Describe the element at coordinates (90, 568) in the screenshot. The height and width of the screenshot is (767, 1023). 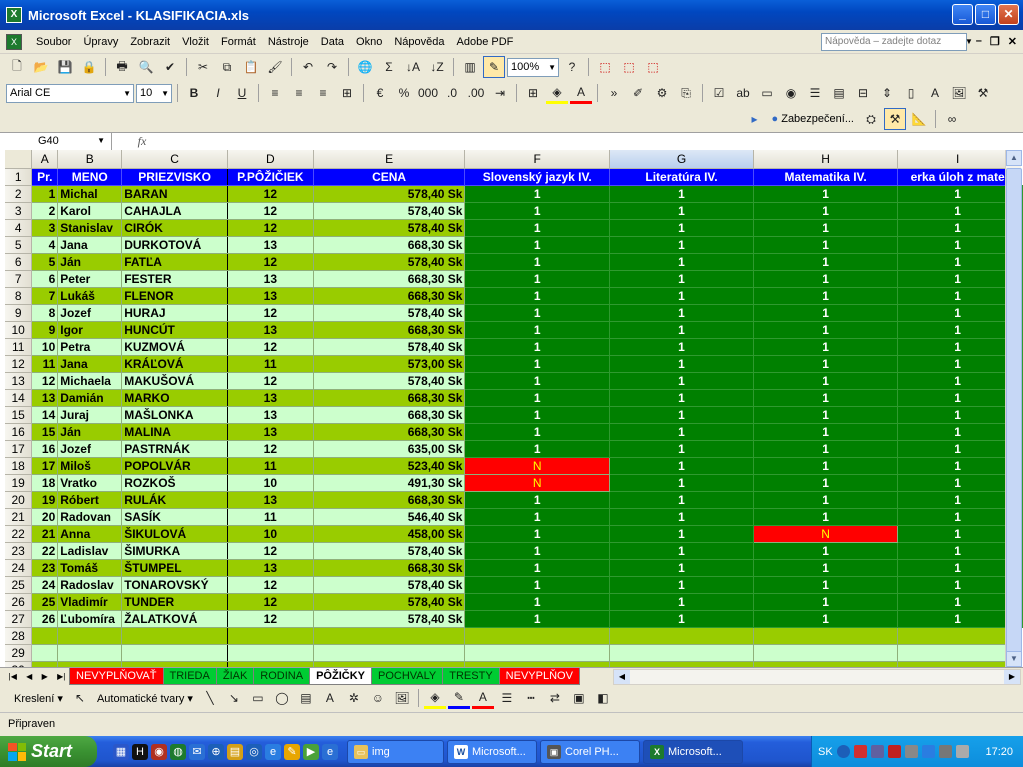
I see `cell-meno: Tomáš` at that location.